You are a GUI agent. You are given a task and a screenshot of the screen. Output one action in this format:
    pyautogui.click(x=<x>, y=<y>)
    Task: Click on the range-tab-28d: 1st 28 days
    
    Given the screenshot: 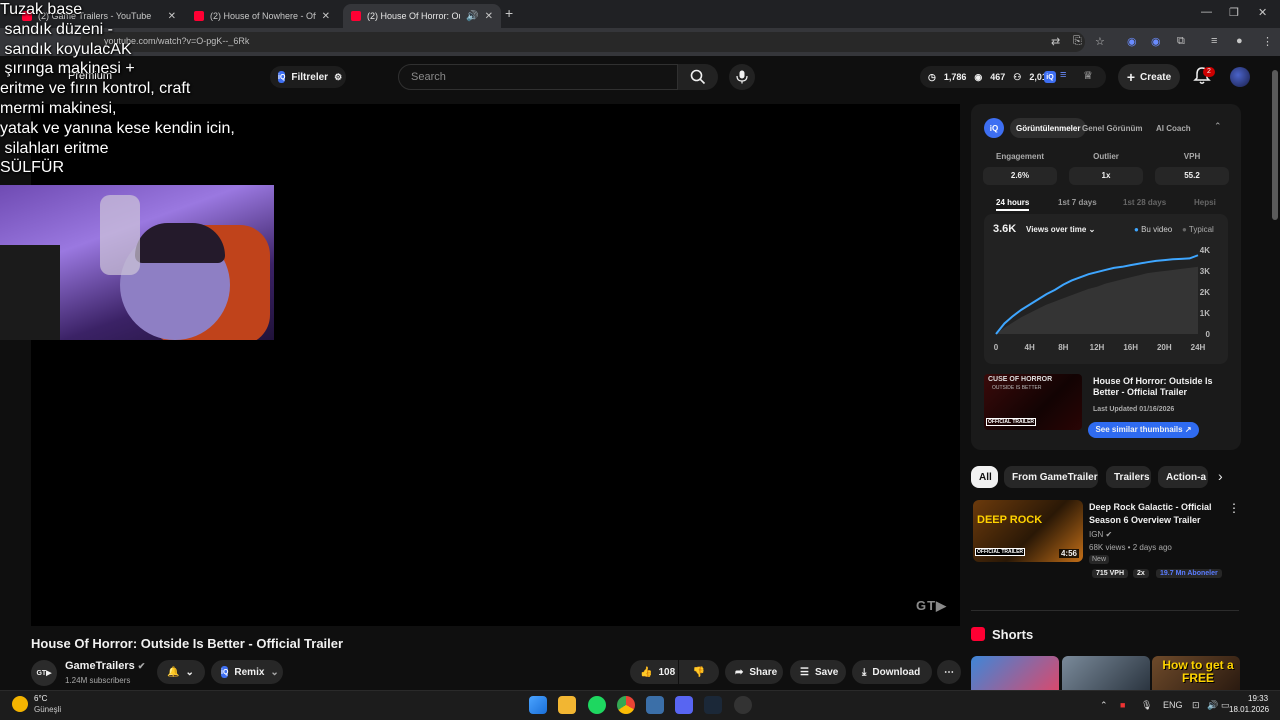 What is the action you would take?
    pyautogui.click(x=1144, y=202)
    